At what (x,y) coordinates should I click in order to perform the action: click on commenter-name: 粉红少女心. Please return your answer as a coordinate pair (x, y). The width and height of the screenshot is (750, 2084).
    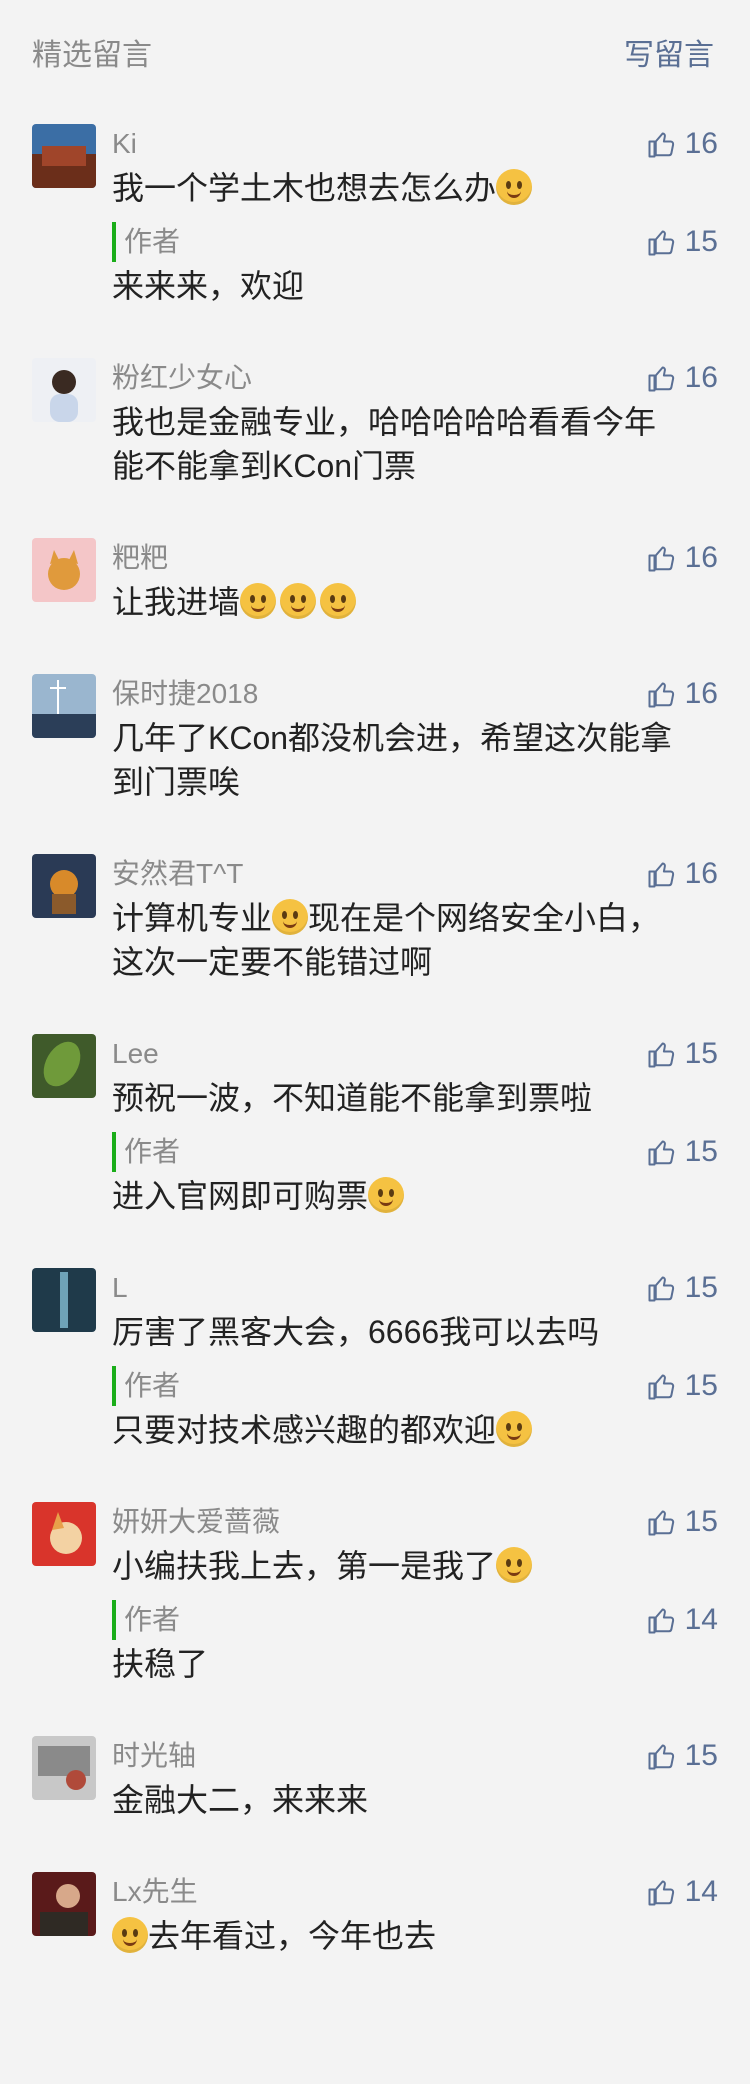
    Looking at the image, I should click on (182, 377).